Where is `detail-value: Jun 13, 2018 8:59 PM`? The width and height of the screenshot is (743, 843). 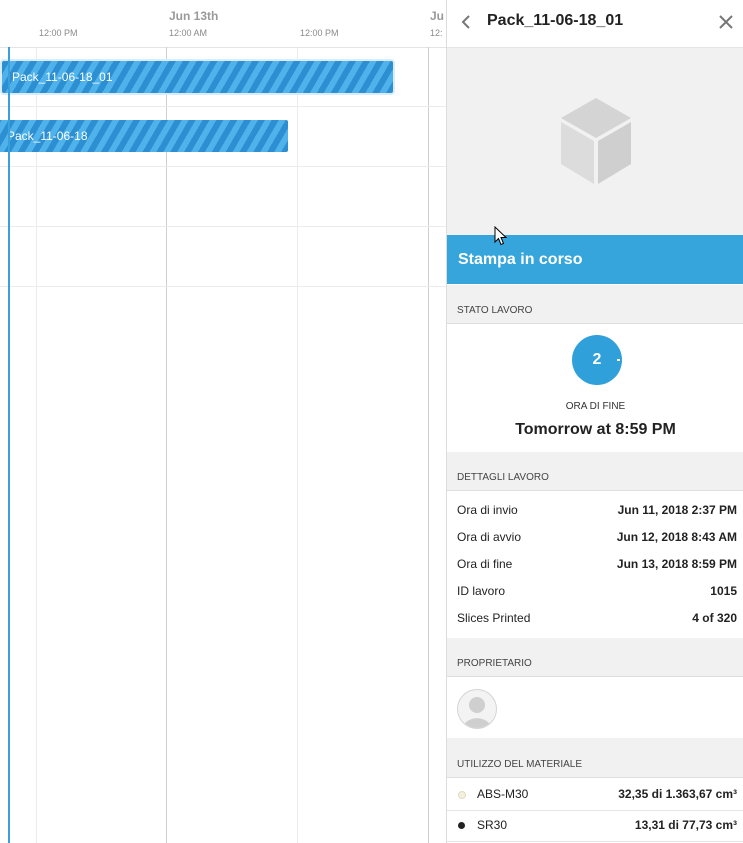
detail-value: Jun 13, 2018 8:59 PM is located at coordinates (676, 564).